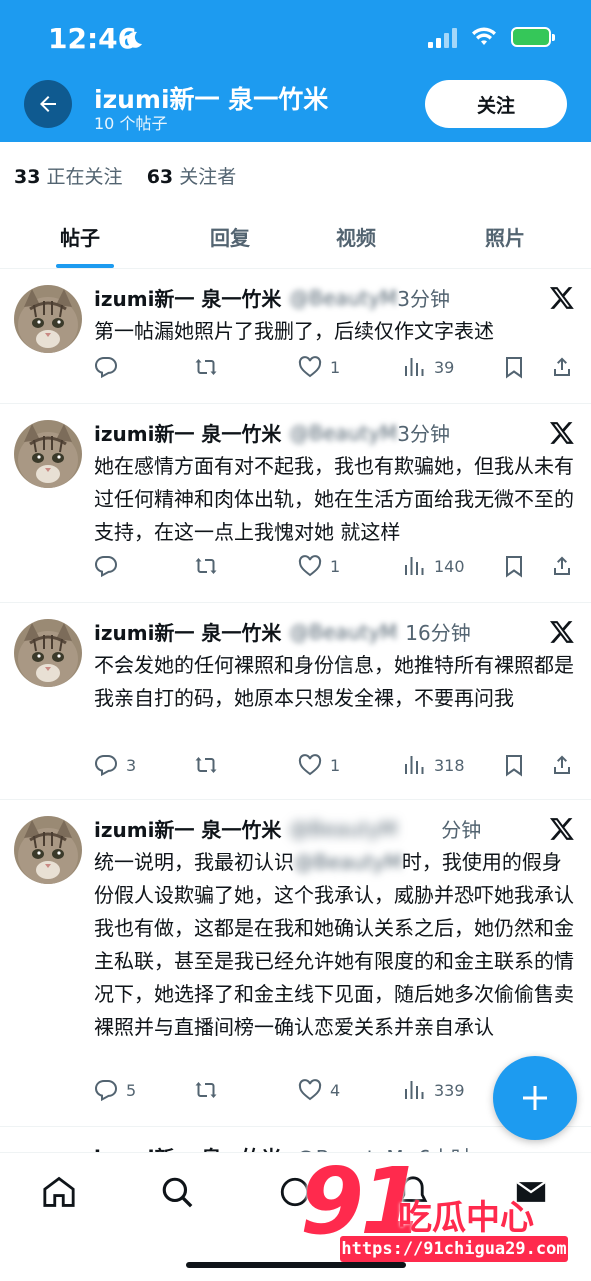 Image resolution: width=591 pixels, height=1281 pixels. What do you see at coordinates (449, 1090) in the screenshot?
I see `view-count: 339` at bounding box center [449, 1090].